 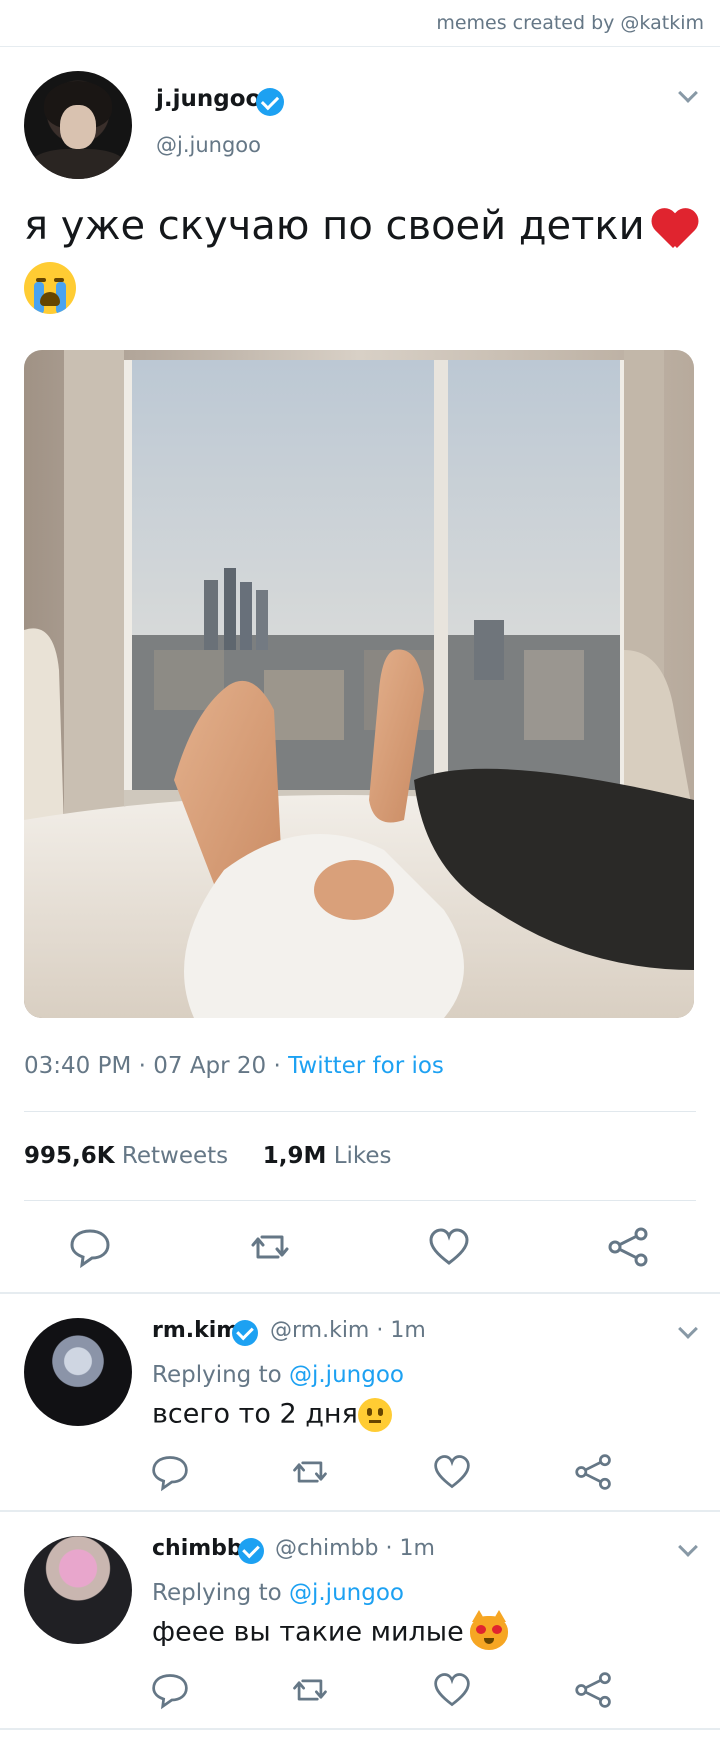 I want to click on author-avatar, so click(x=78, y=125).